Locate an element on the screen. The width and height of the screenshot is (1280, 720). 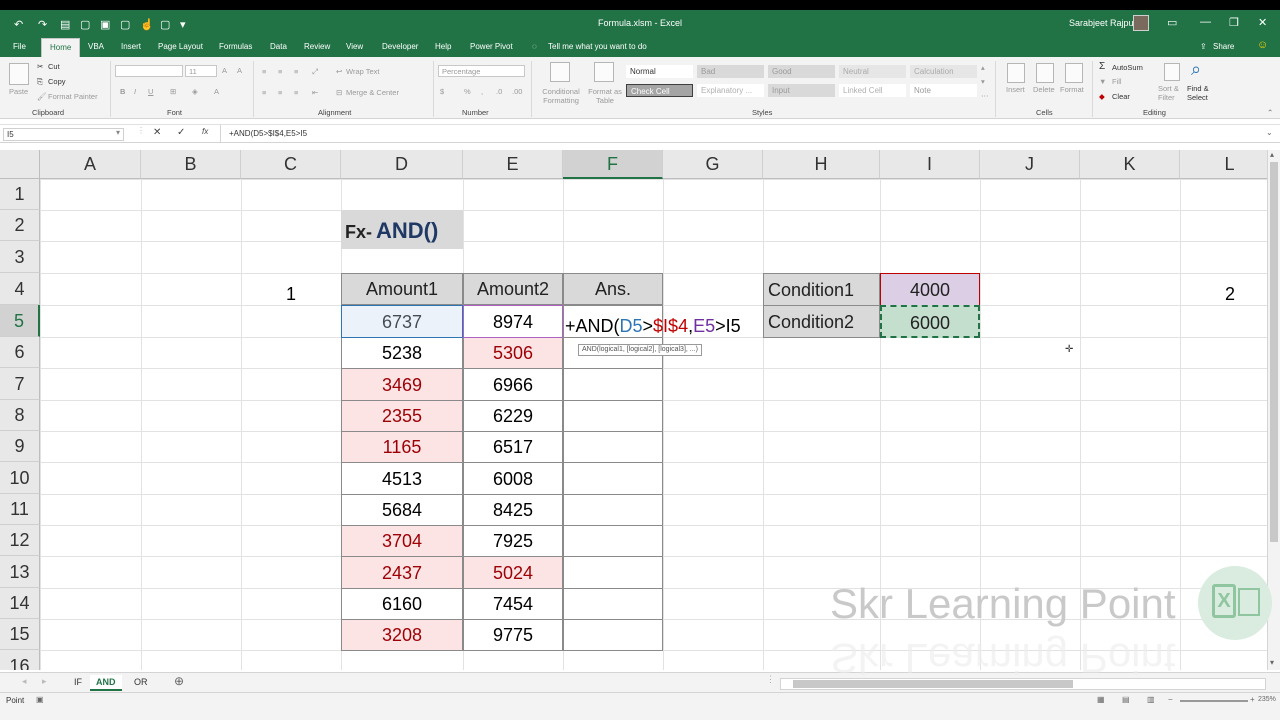
cell-style-good: Good is located at coordinates (801, 71).